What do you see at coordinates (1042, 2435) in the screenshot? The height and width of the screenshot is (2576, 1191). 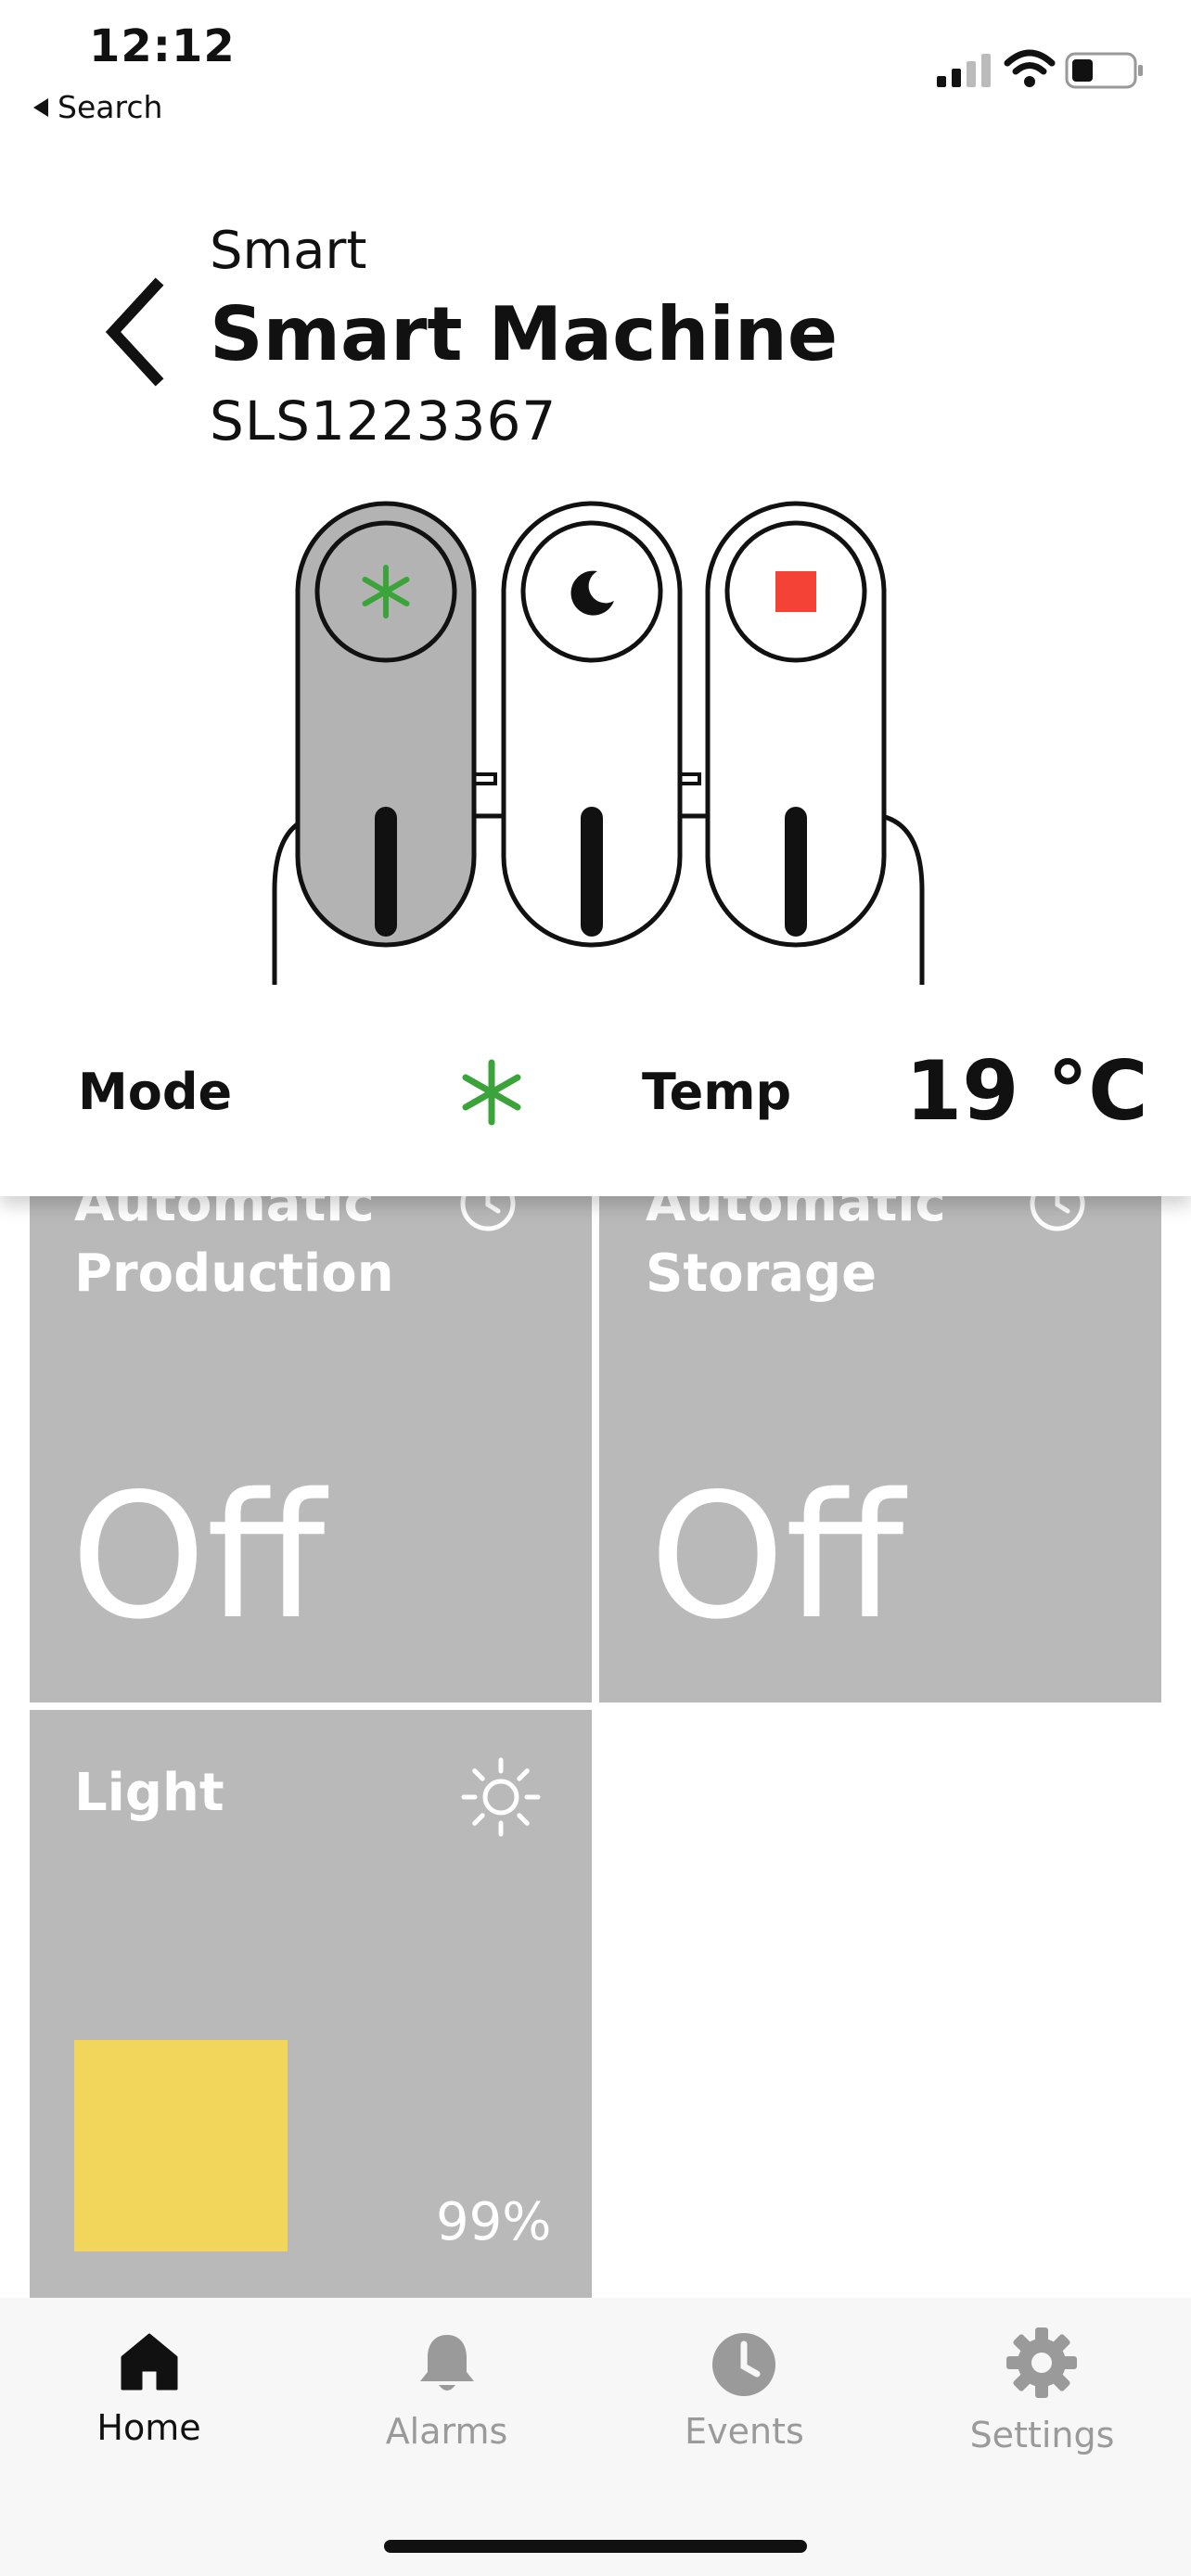 I see `tab-label: Settings` at bounding box center [1042, 2435].